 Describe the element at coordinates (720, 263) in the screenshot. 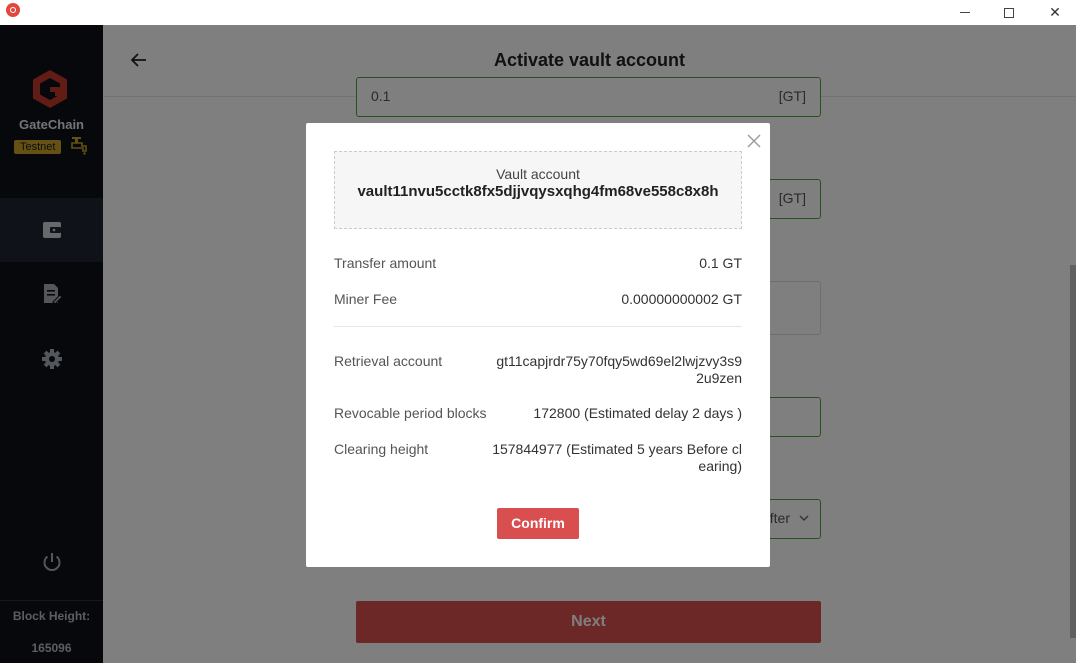

I see `transfer-amount-value: 0.1 GT` at that location.